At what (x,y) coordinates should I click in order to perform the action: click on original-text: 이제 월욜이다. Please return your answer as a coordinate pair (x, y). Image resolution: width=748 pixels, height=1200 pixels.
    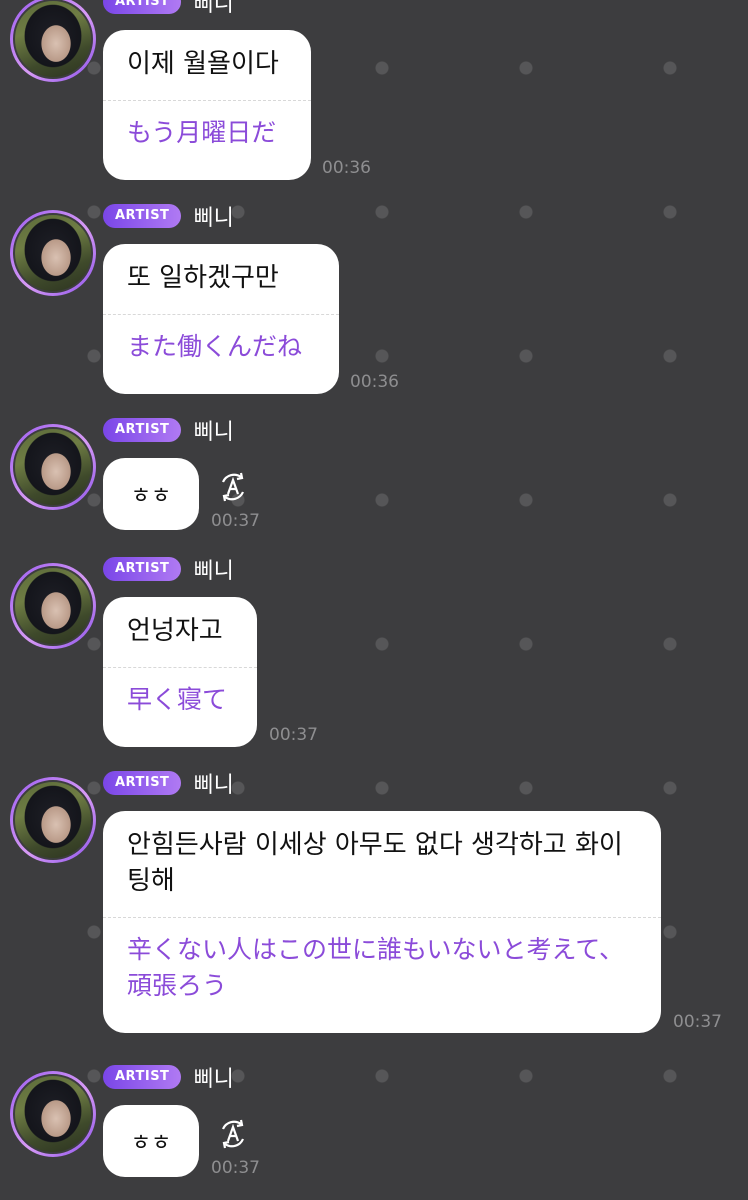
    Looking at the image, I should click on (203, 64).